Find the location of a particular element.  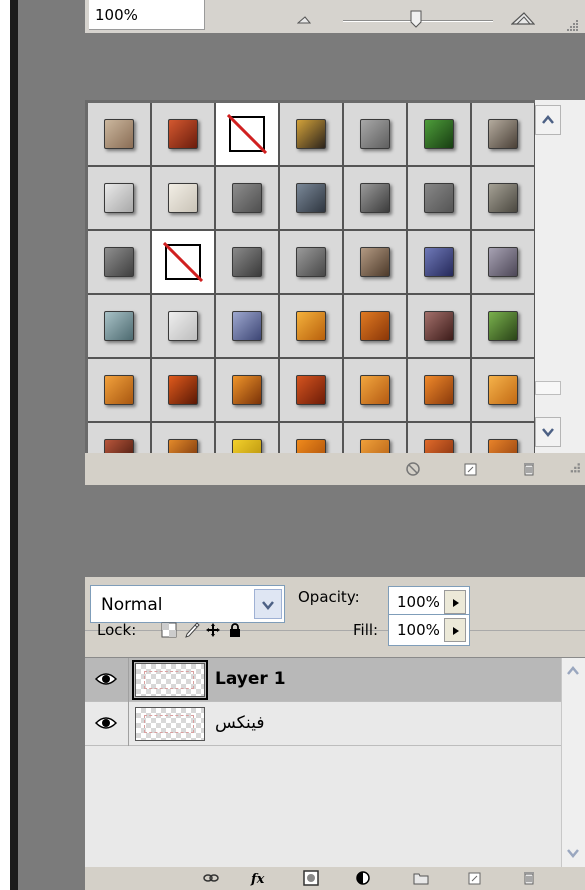

clear-style-icon is located at coordinates (413, 469).